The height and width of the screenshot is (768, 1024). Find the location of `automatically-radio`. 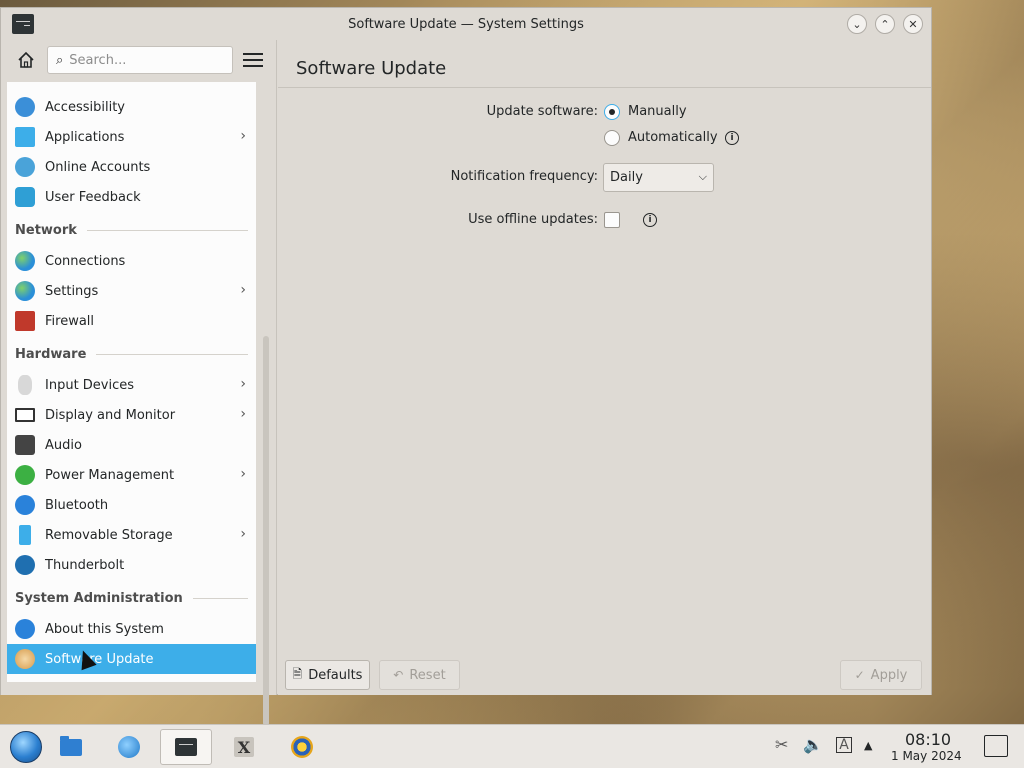

automatically-radio is located at coordinates (612, 138).